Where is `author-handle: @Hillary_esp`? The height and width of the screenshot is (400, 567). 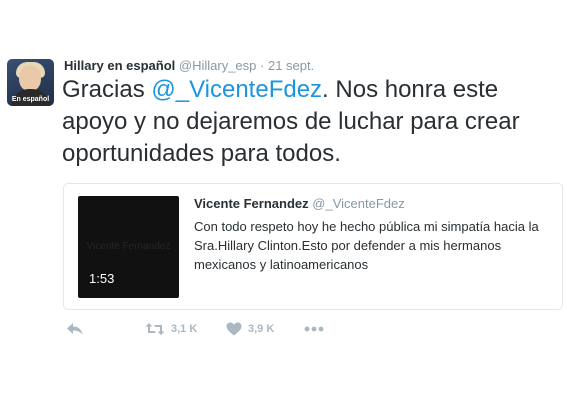
author-handle: @Hillary_esp is located at coordinates (218, 65).